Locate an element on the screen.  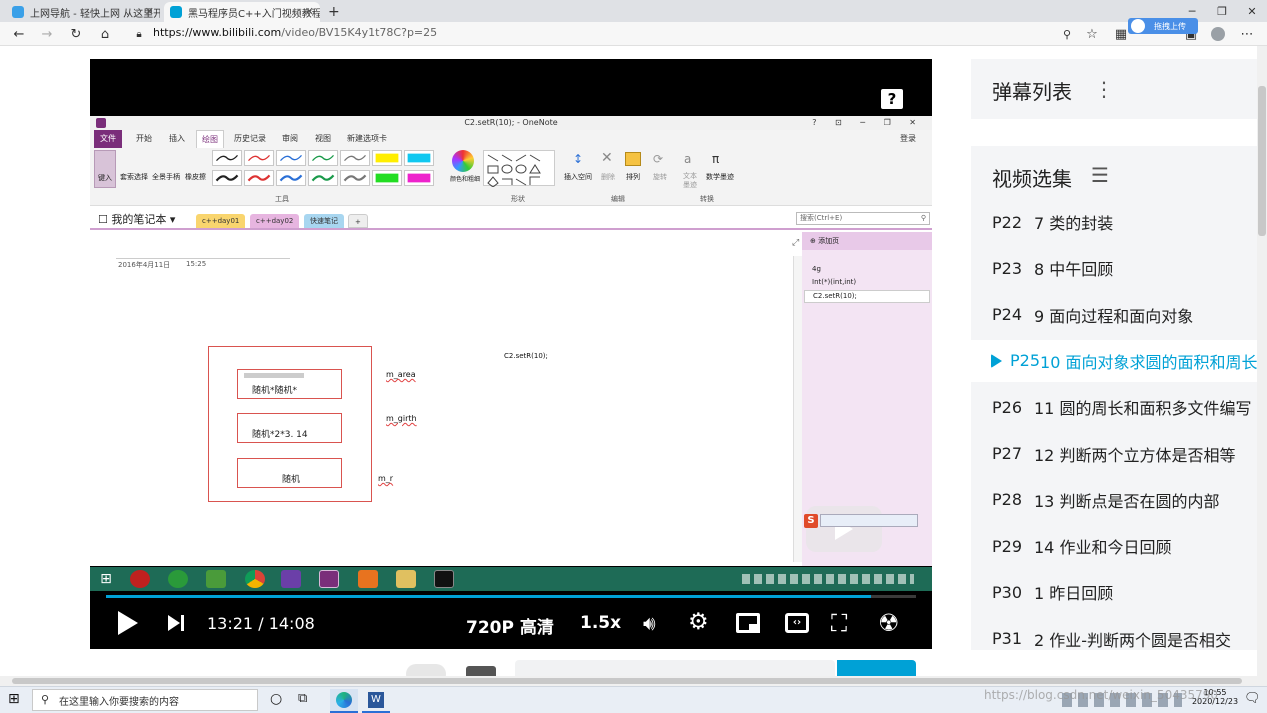
menu-insert: 插入 is located at coordinates (177, 138).